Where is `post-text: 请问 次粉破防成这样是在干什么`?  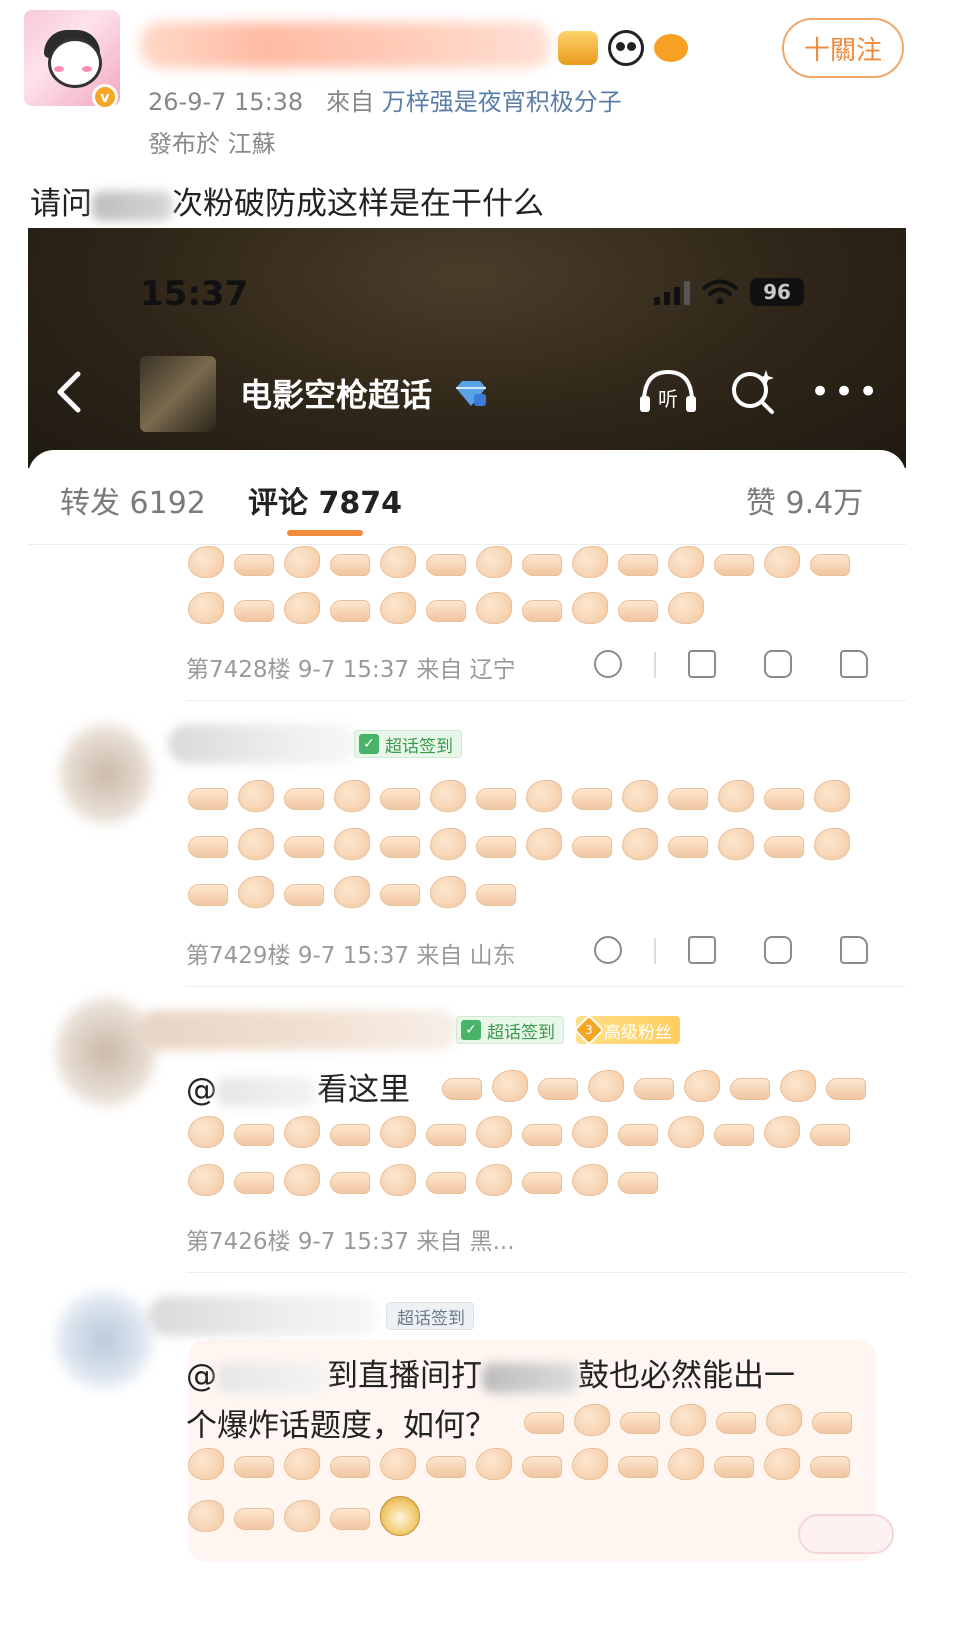
post-text: 请问 次粉破防成这样是在干什么 is located at coordinates (287, 204).